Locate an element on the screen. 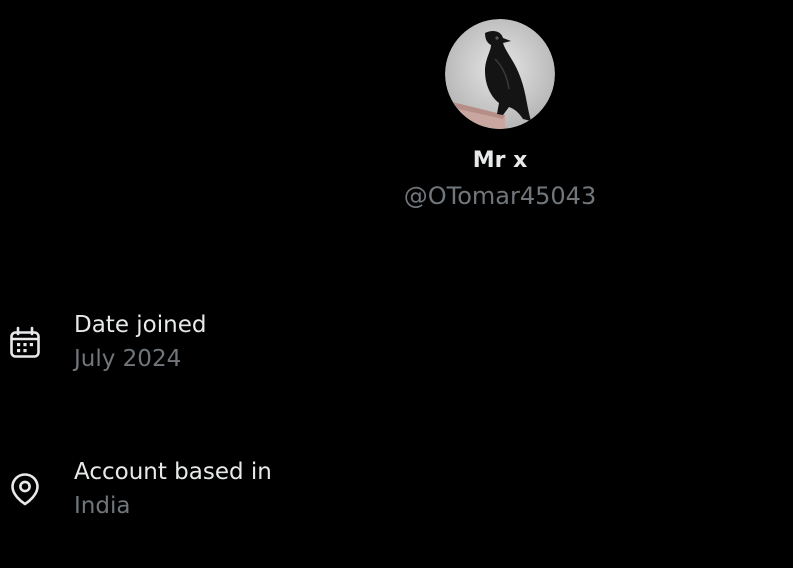 The image size is (793, 568). account-based-in-value: India is located at coordinates (102, 506).